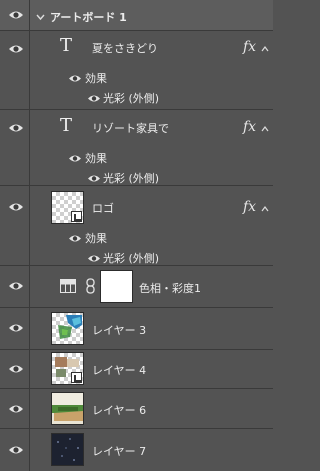 The image size is (320, 471). I want to click on layer-name: レイヤー 6, so click(119, 410).